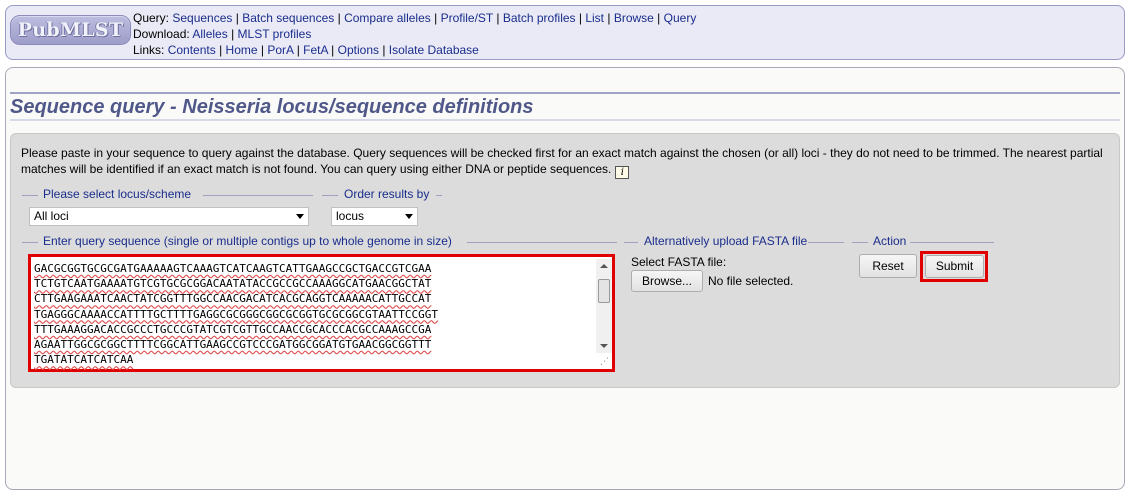 Image resolution: width=1129 pixels, height=498 pixels. Describe the element at coordinates (84, 360) in the screenshot. I see `sequence-line: TGATATCATCATCAA` at that location.